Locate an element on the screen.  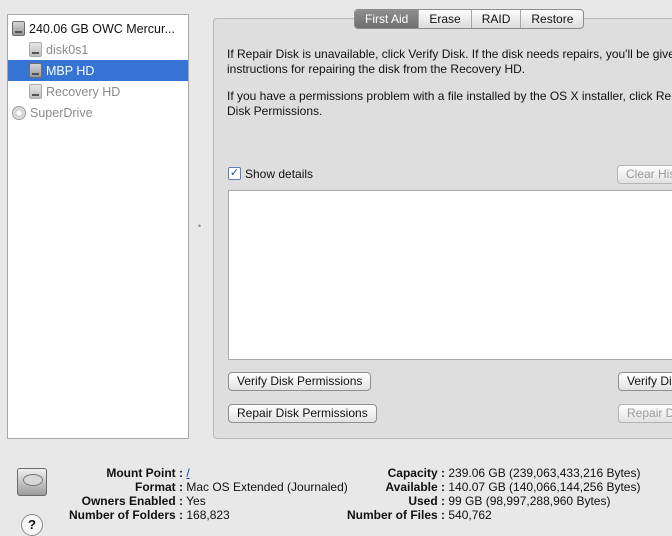
owners-key: Owners Enabled : is located at coordinates (132, 501).